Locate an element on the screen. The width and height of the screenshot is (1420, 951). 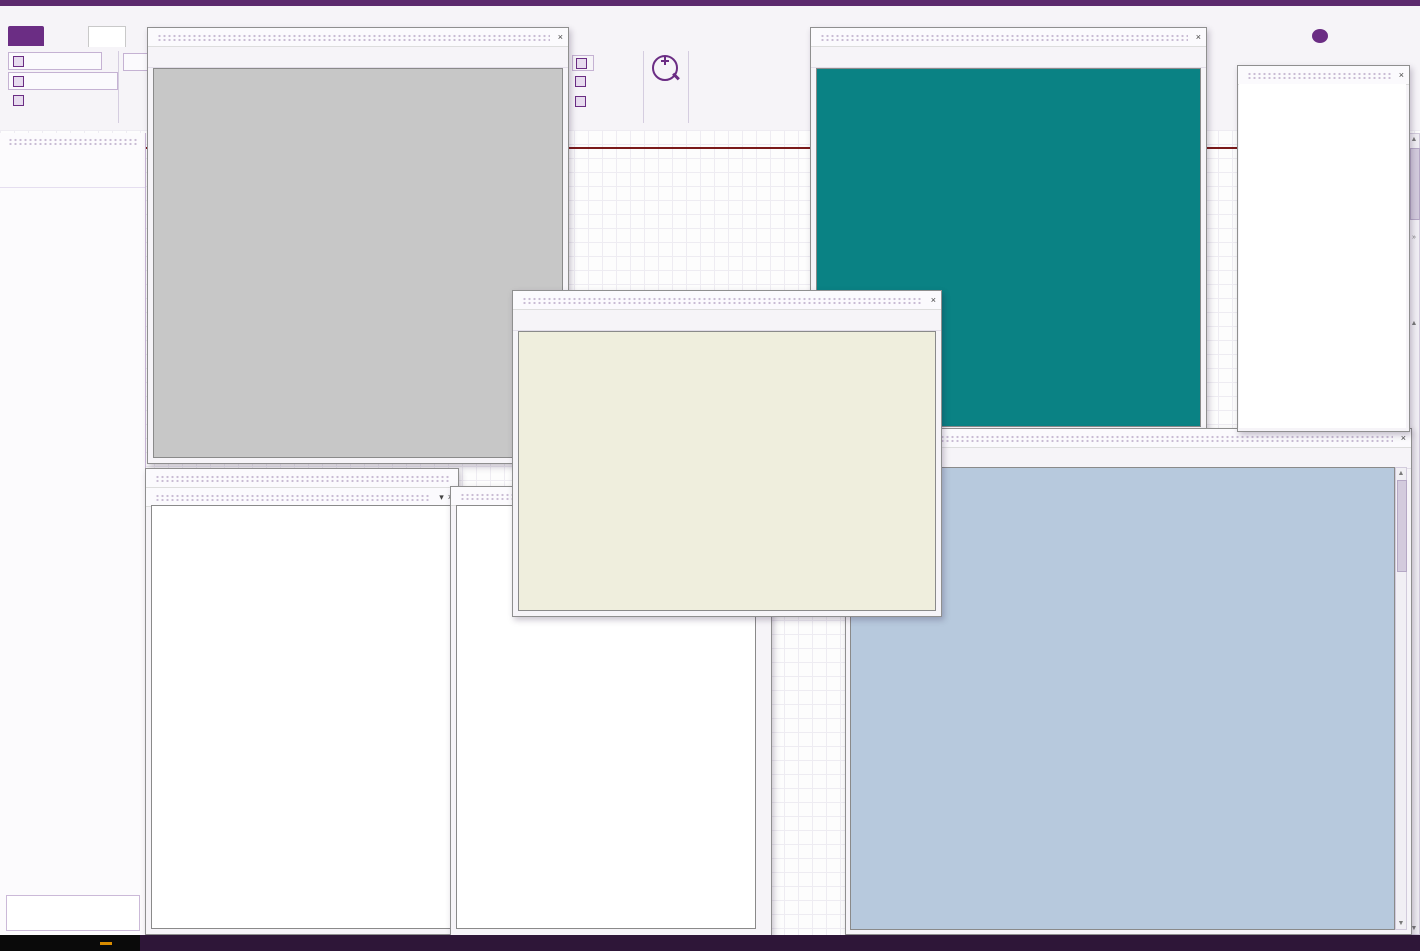
target-device-body is located at coordinates (1322, 256).